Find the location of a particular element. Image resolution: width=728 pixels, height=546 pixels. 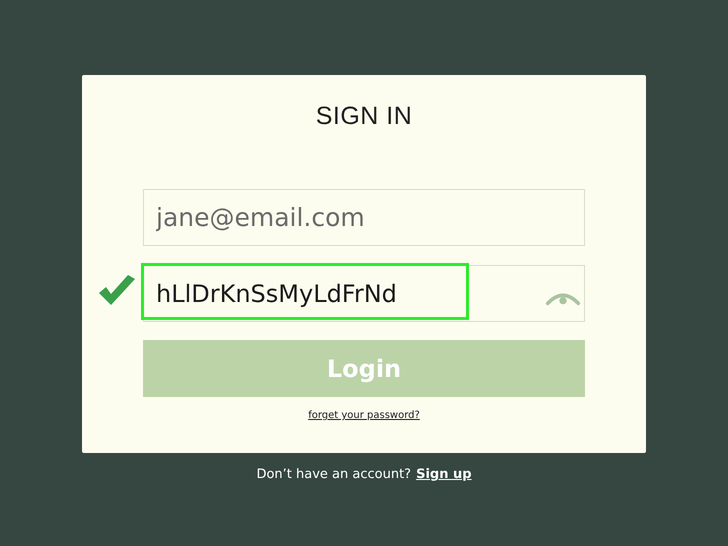

password-field: hLlDrKnSsMyLdFrNd is located at coordinates (364, 293).